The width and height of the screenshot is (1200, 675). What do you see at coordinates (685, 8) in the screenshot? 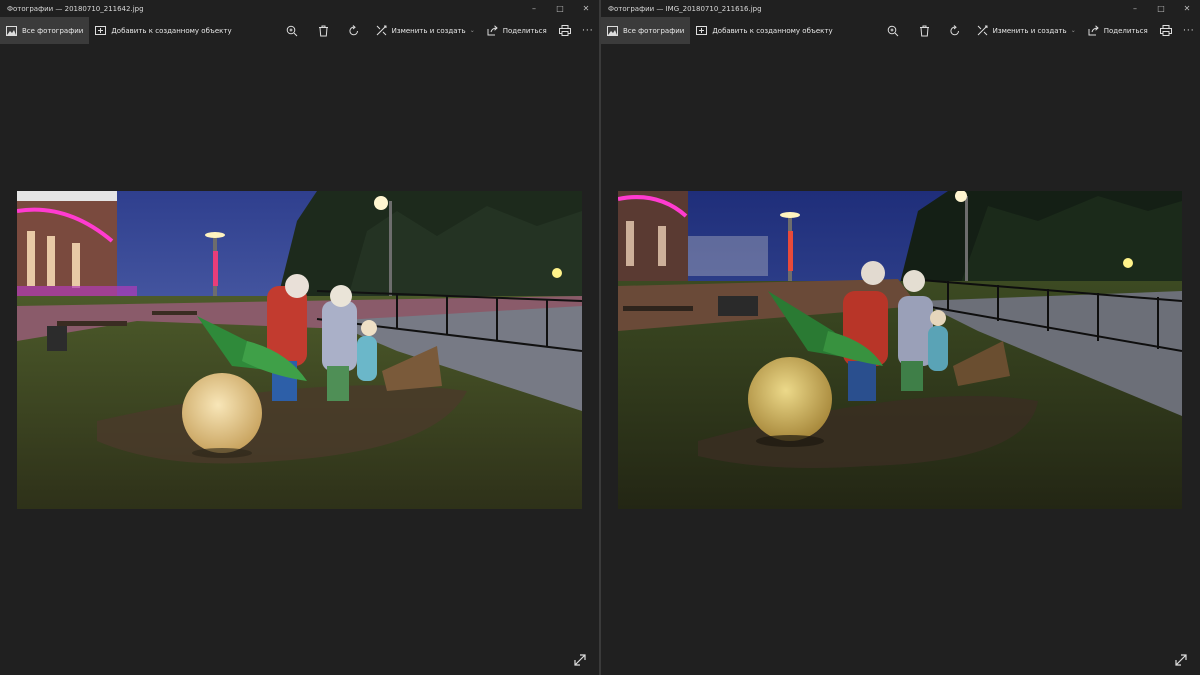
I see `window-title: Фотографии — IMG_20180710_211616.jpg` at bounding box center [685, 8].